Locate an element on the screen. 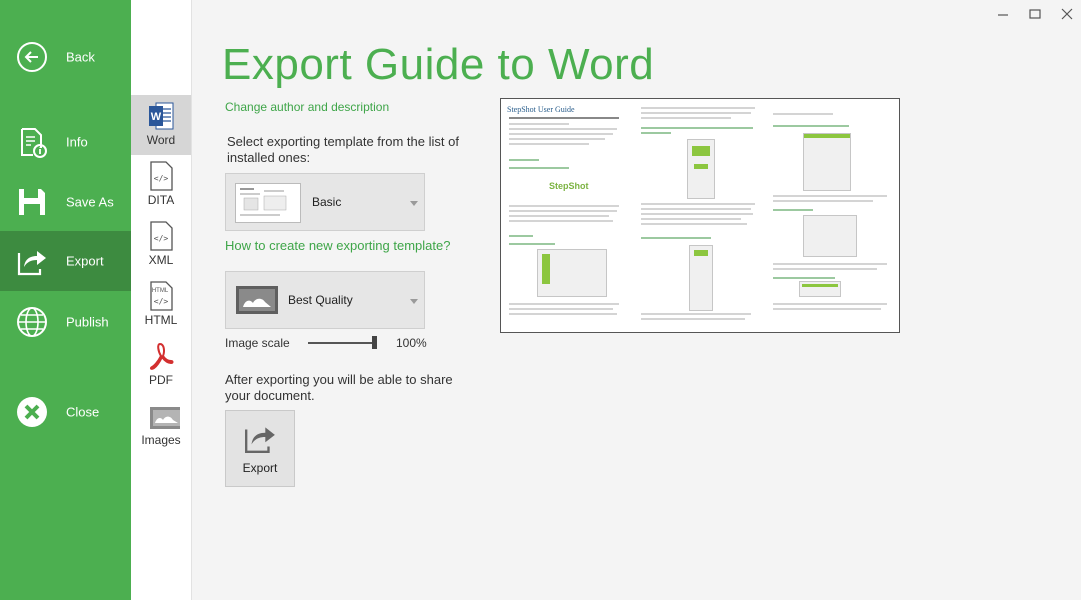 The height and width of the screenshot is (600, 1081). image-scale-label: Image scale is located at coordinates (257, 343).